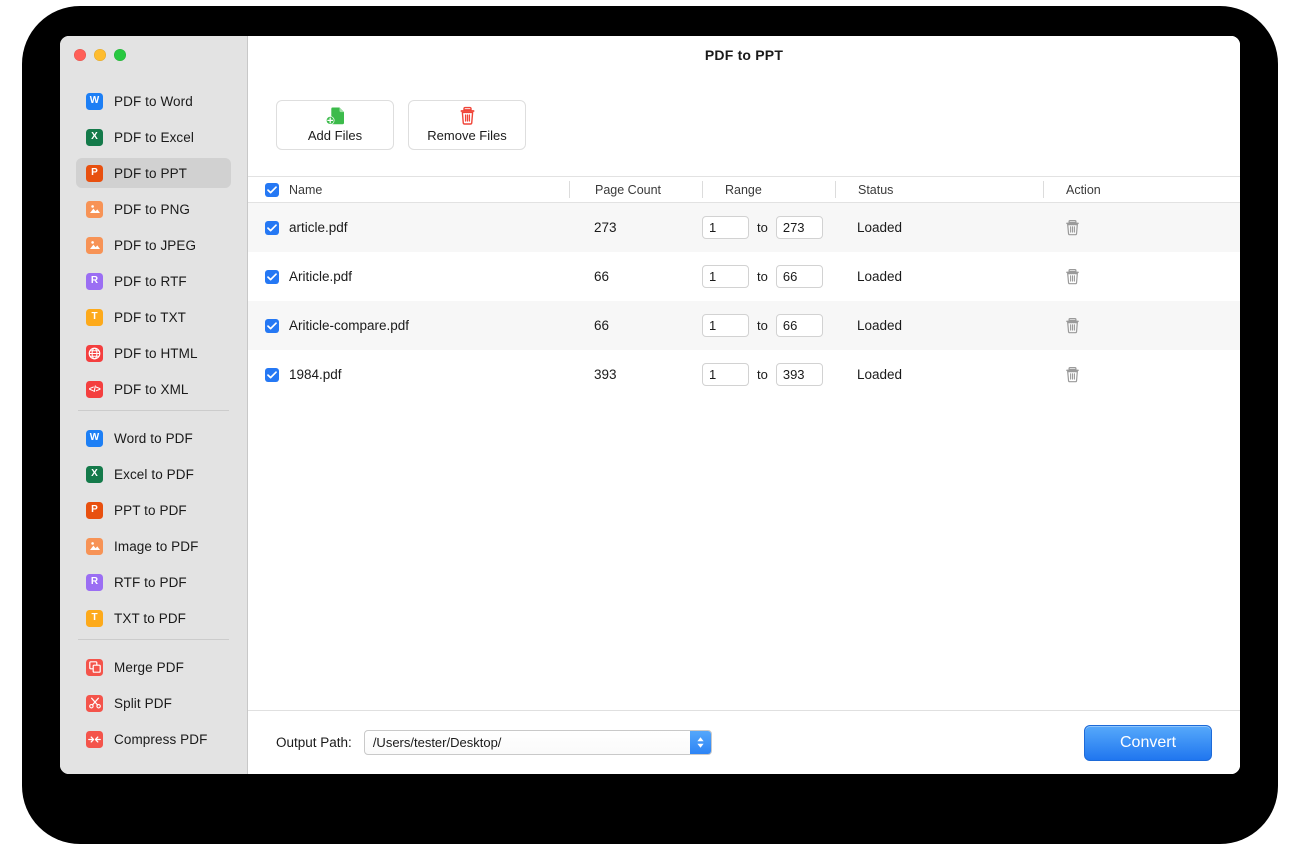 This screenshot has height=850, width=1300. I want to click on sidebar-item-split-pdf: Split PDF, so click(153, 703).